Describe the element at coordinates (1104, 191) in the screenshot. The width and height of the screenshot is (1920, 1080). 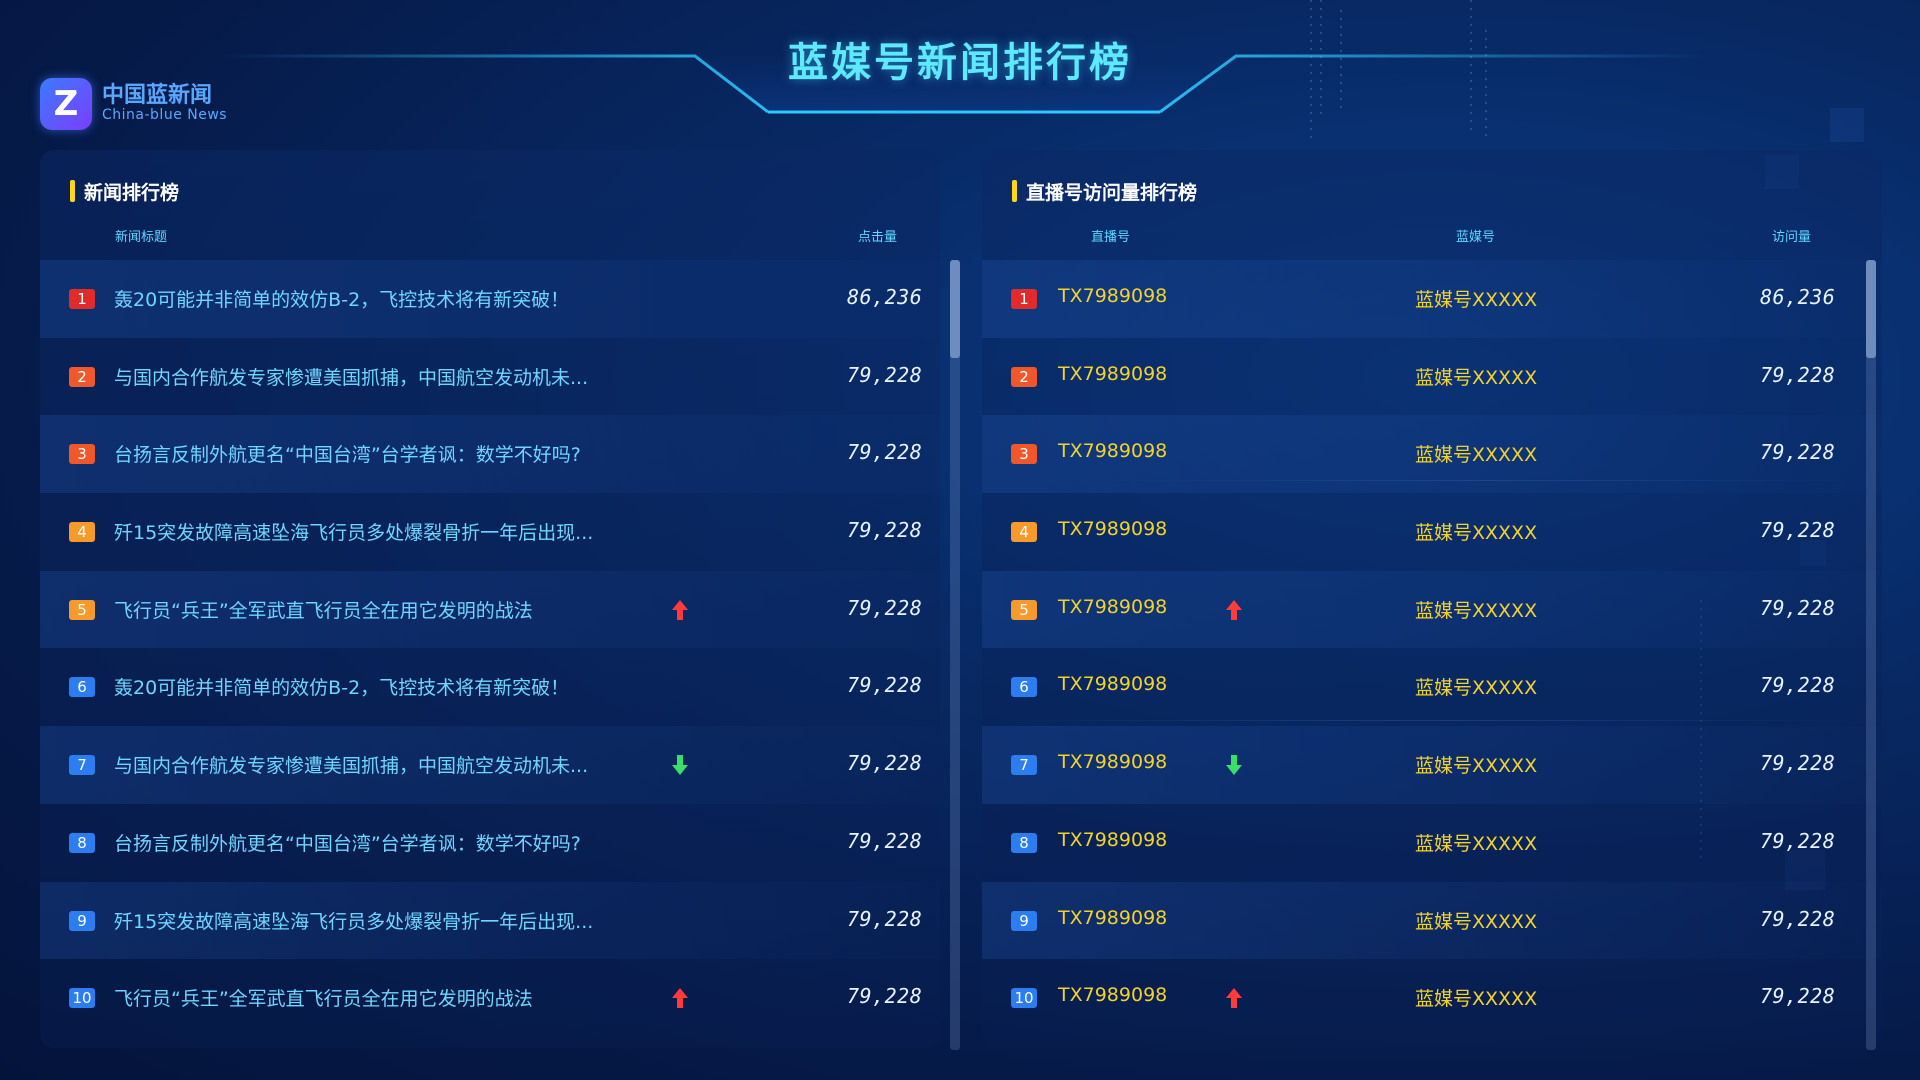
I see `live-panel-title: 直播号访问量排行榜` at that location.